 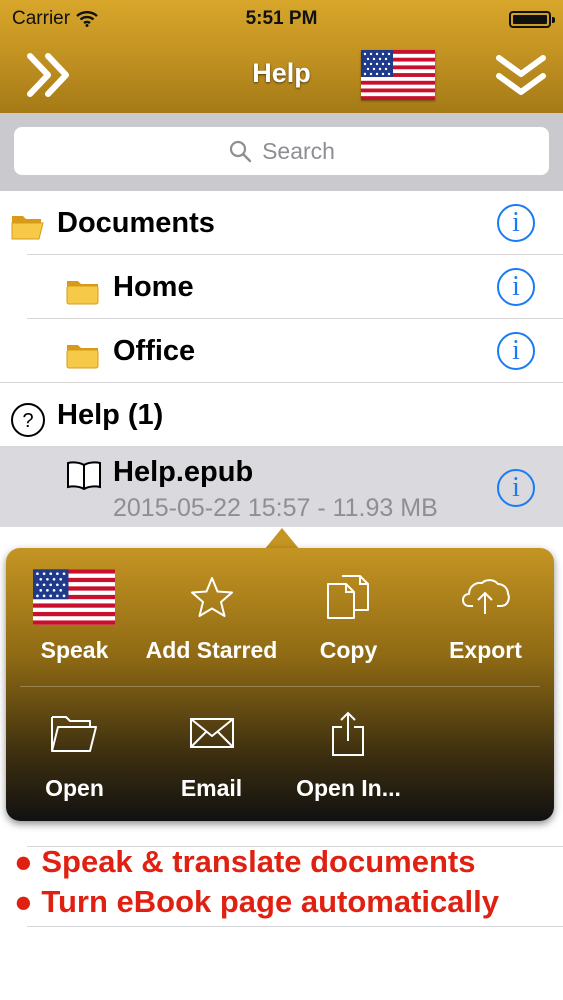 I want to click on export-button: Export, so click(x=485, y=617).